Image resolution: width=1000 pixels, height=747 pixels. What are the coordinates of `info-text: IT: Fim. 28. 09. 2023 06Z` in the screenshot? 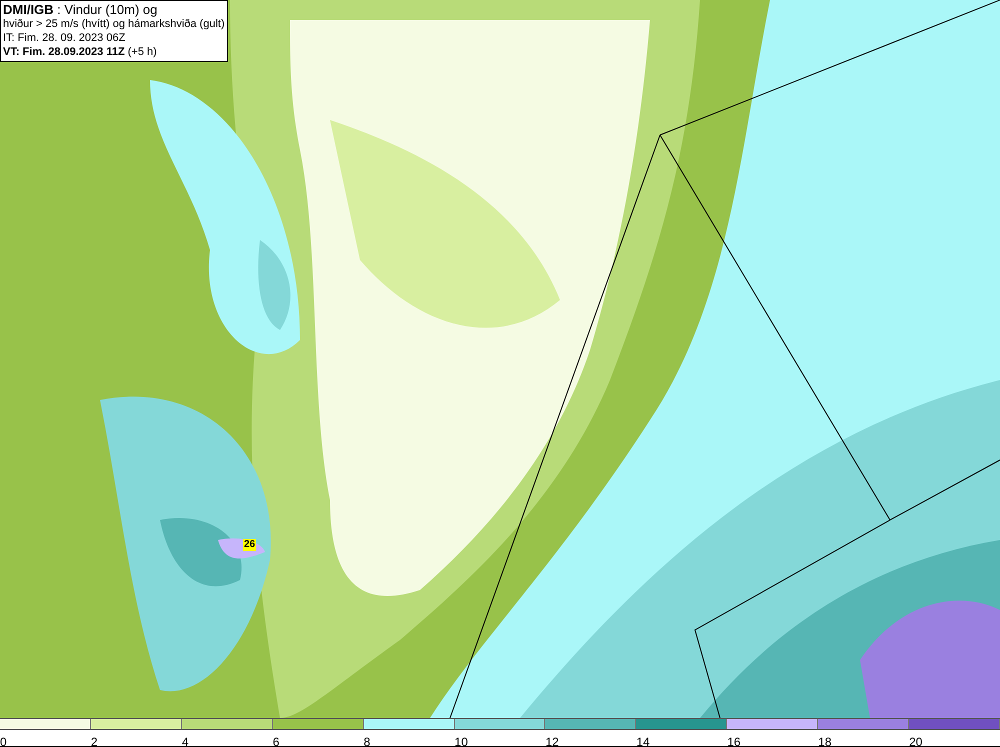 It's located at (64, 38).